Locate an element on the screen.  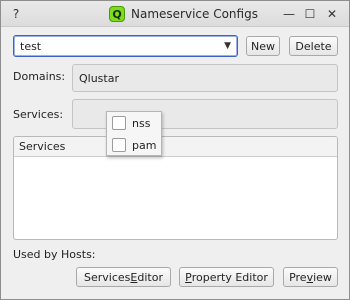
service-option-label: nss is located at coordinates (141, 123).